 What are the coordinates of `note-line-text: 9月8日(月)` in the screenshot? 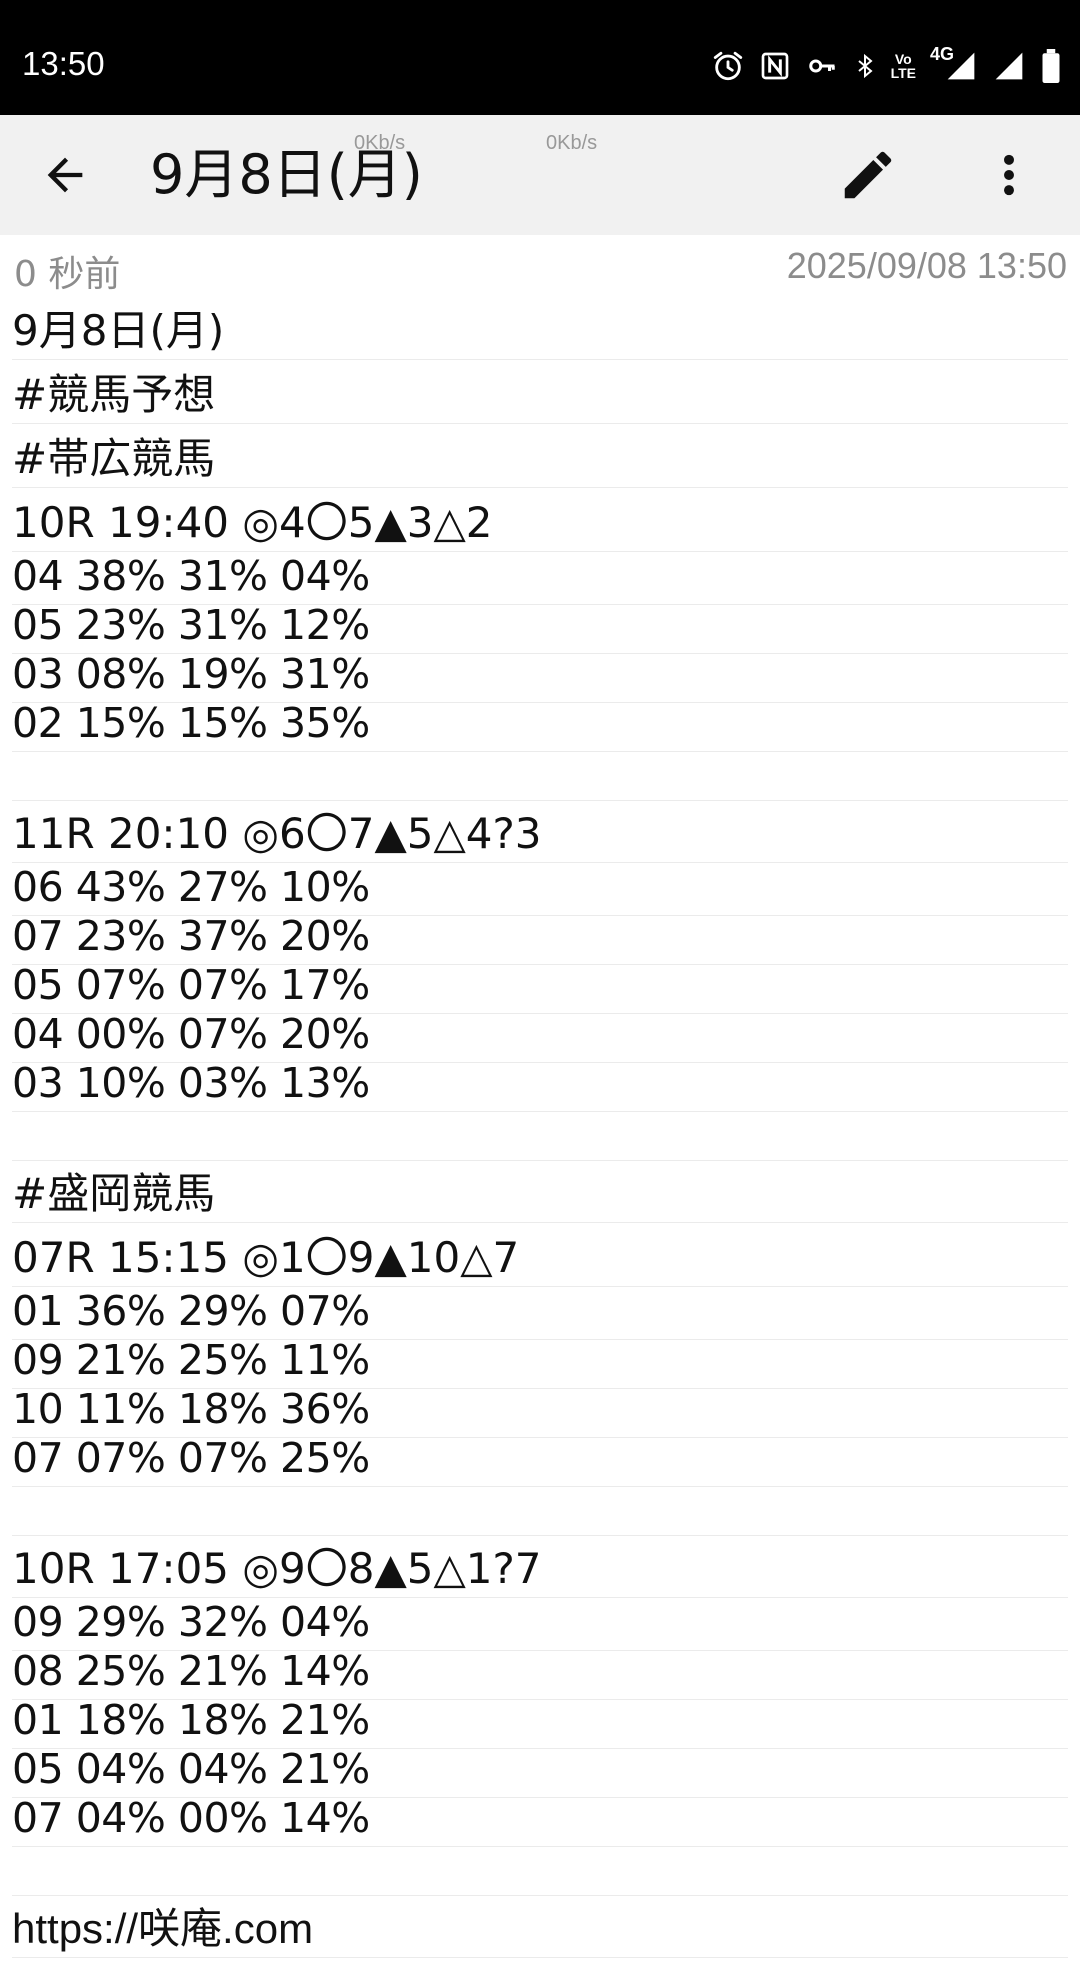 It's located at (118, 330).